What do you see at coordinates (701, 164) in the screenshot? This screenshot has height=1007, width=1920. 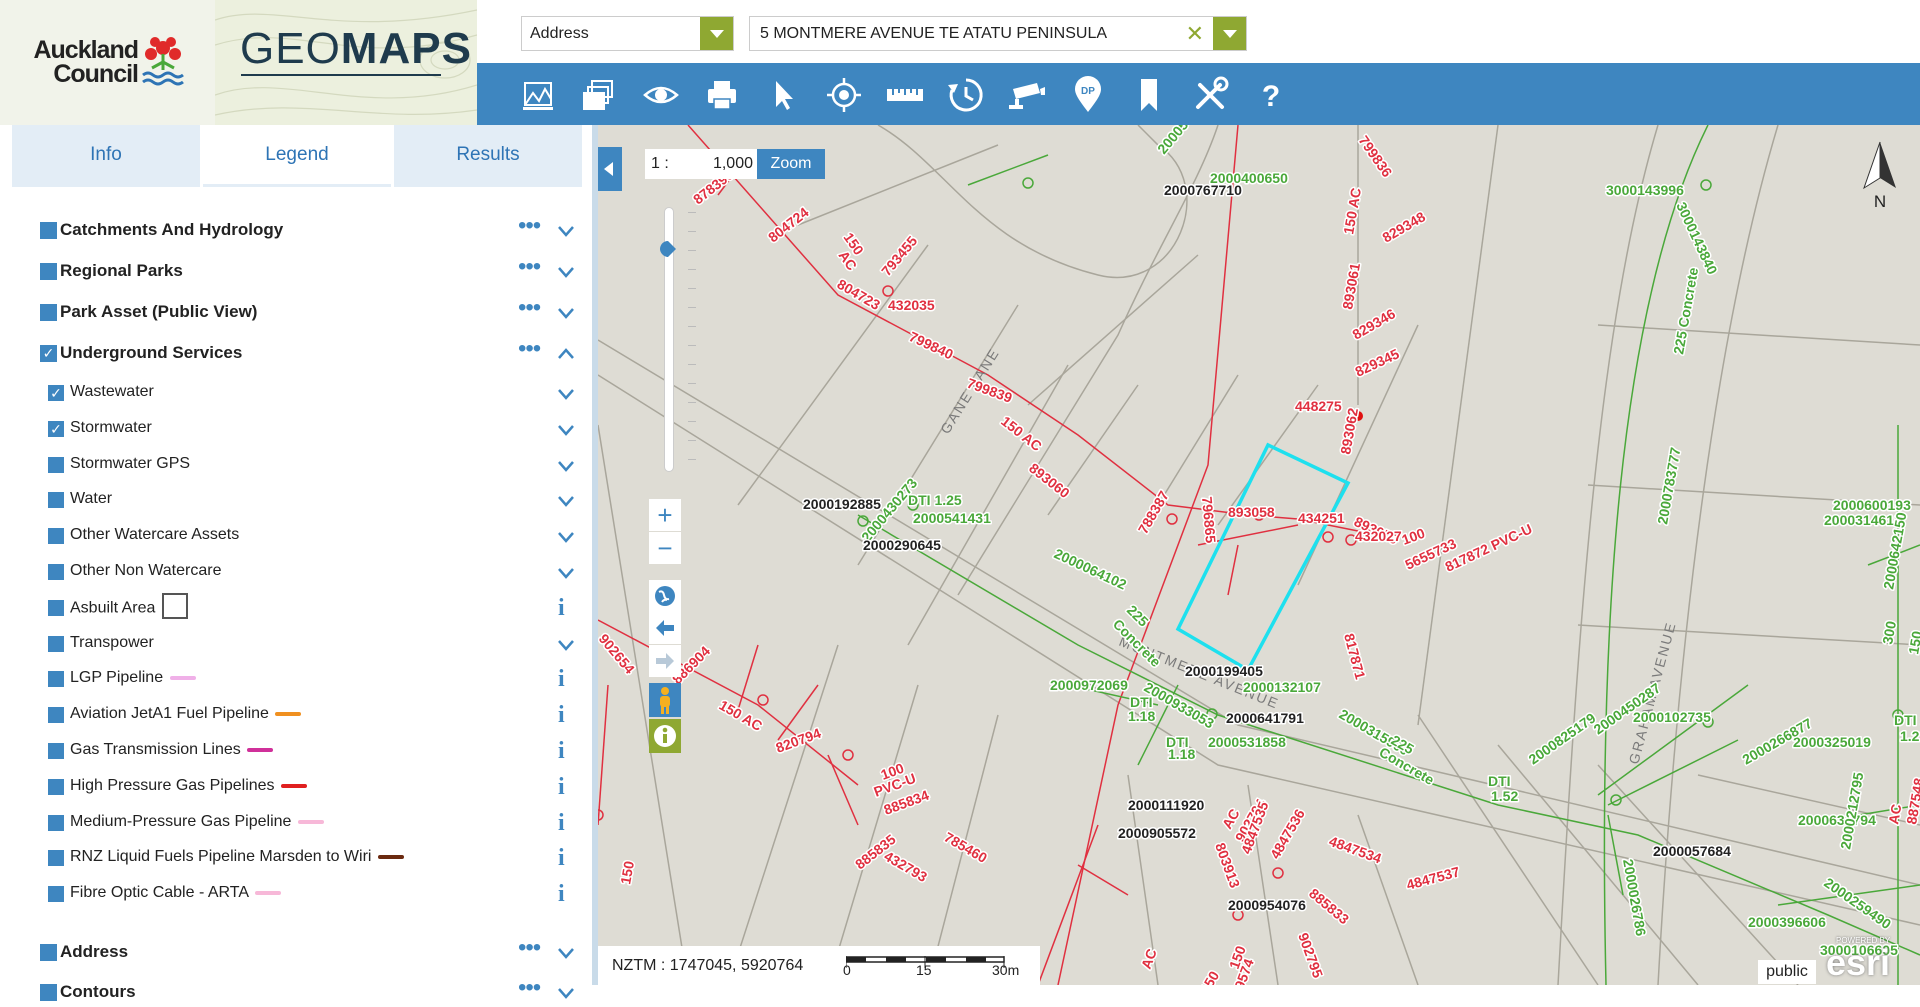 I see `scale-input: 1 : 1,000` at bounding box center [701, 164].